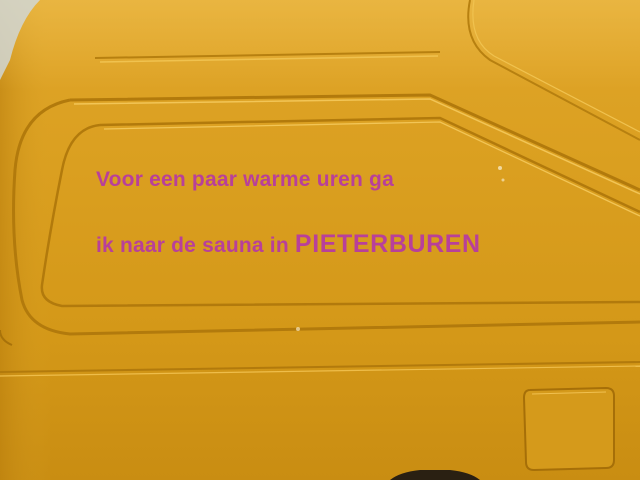 The height and width of the screenshot is (480, 640). I want to click on decal-line-2: ik naar de sauna in PIETERBUREN, so click(288, 244).